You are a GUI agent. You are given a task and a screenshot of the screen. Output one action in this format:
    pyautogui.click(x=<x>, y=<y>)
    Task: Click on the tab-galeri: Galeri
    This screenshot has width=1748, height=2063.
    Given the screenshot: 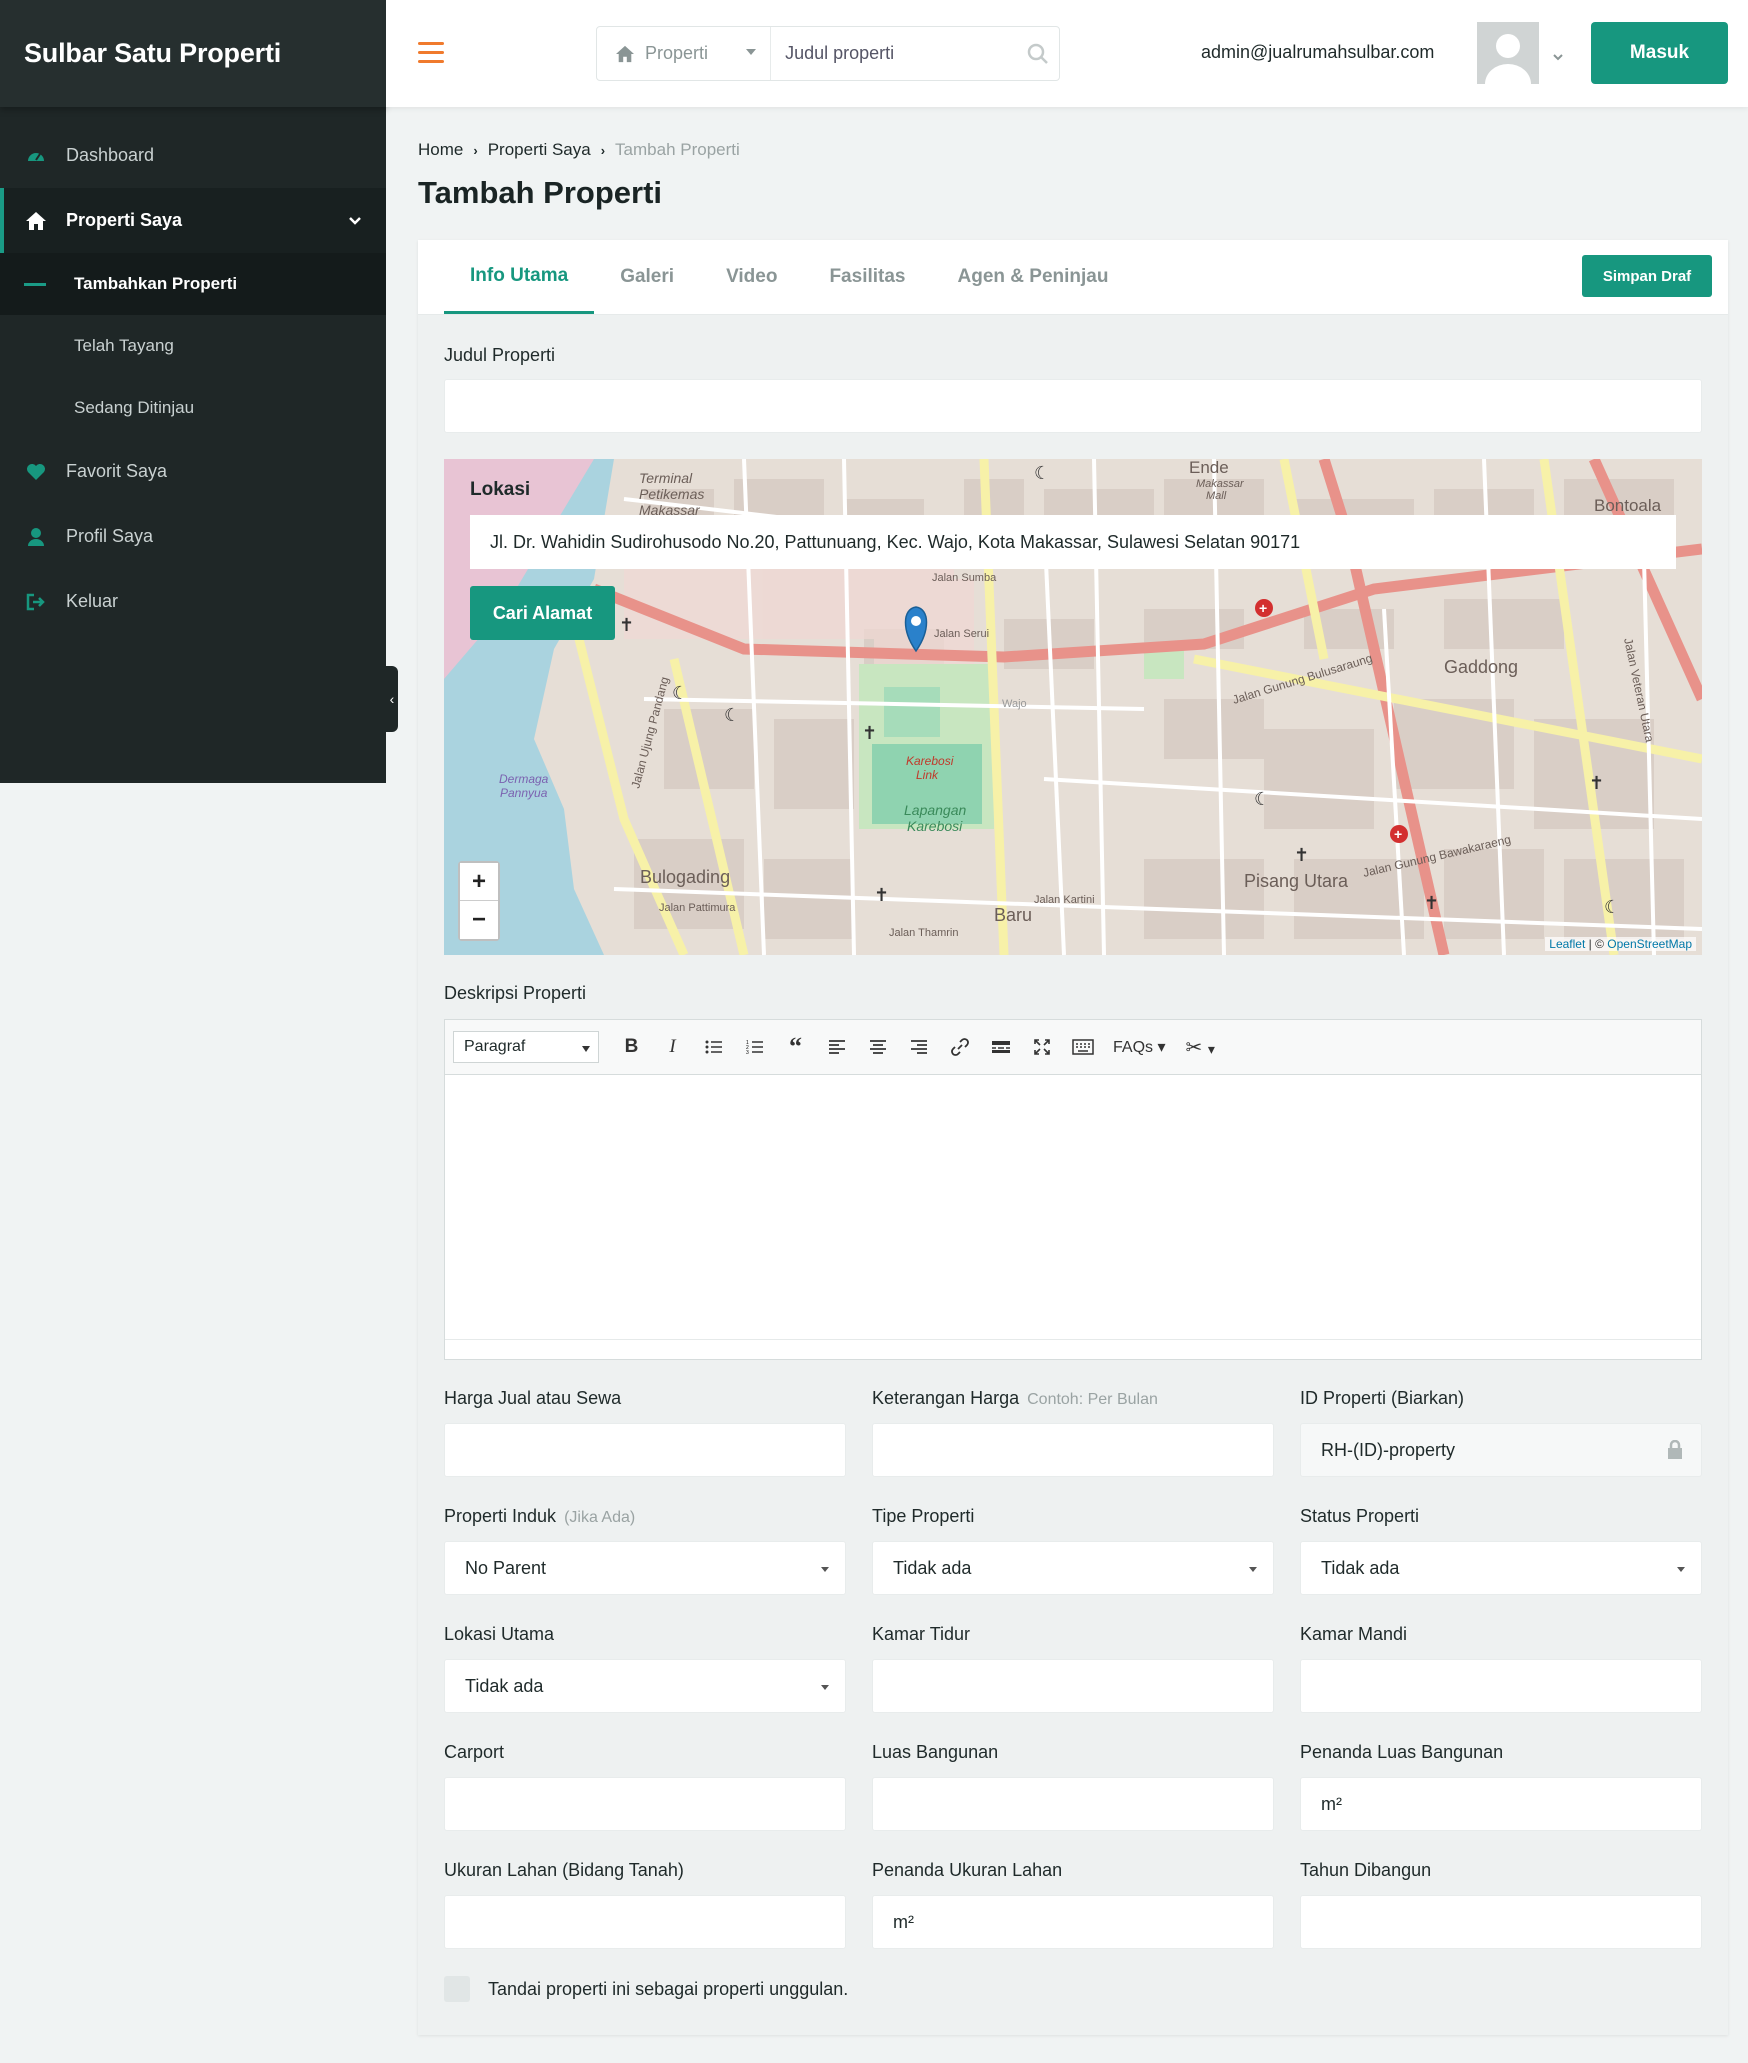 What is the action you would take?
    pyautogui.click(x=647, y=277)
    